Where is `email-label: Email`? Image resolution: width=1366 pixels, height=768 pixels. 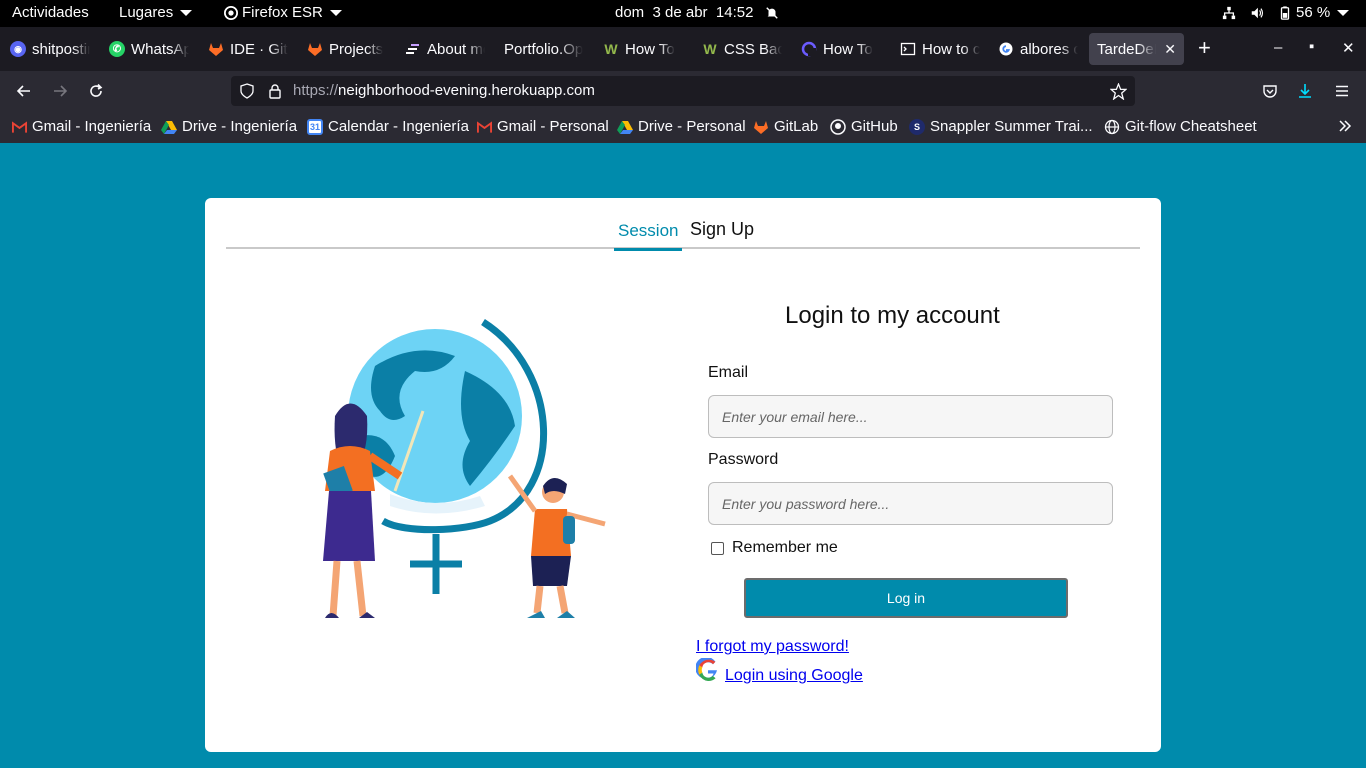
email-label: Email is located at coordinates (728, 372).